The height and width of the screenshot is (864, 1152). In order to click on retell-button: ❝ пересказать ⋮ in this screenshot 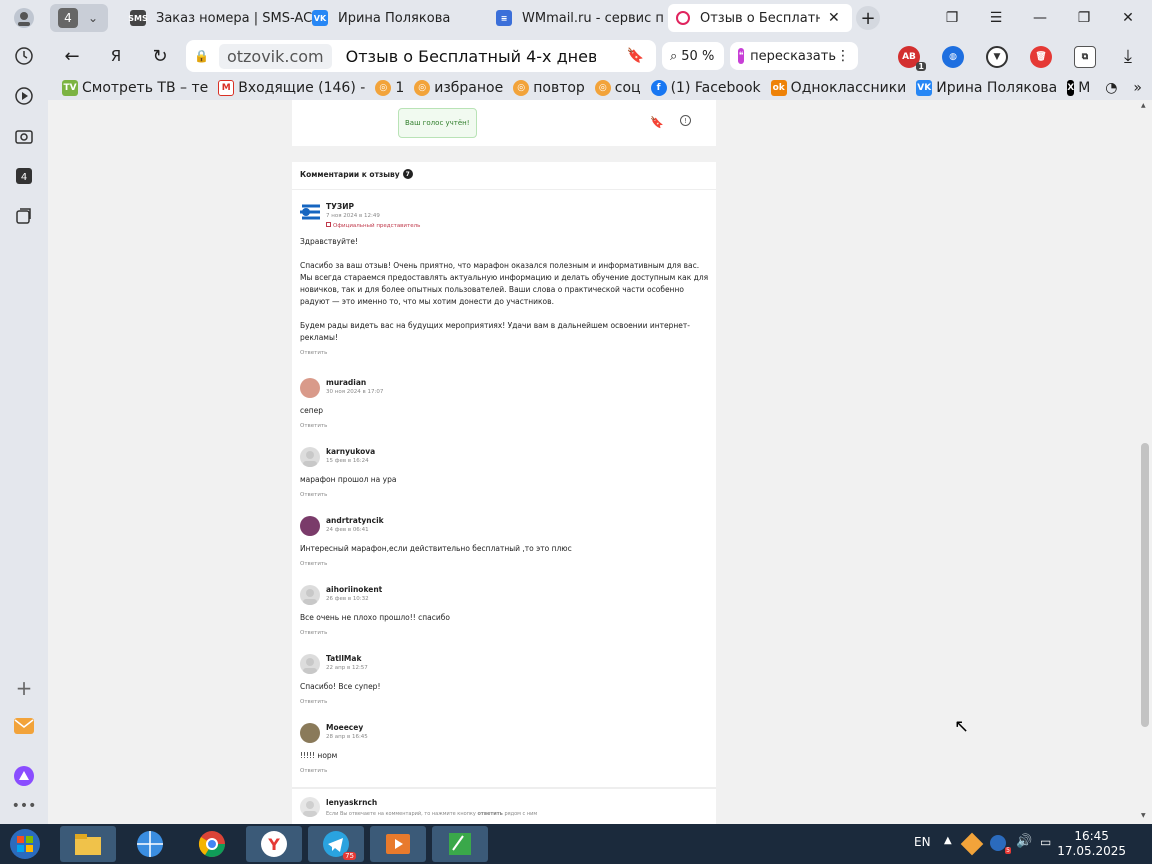, I will do `click(794, 56)`.